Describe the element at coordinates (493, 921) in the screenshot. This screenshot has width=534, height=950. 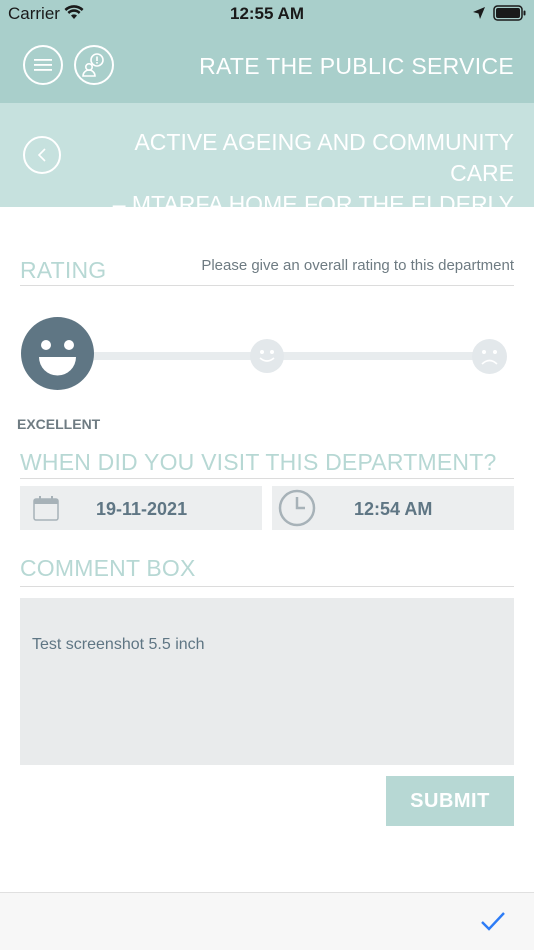
I see `checkmark-icon` at that location.